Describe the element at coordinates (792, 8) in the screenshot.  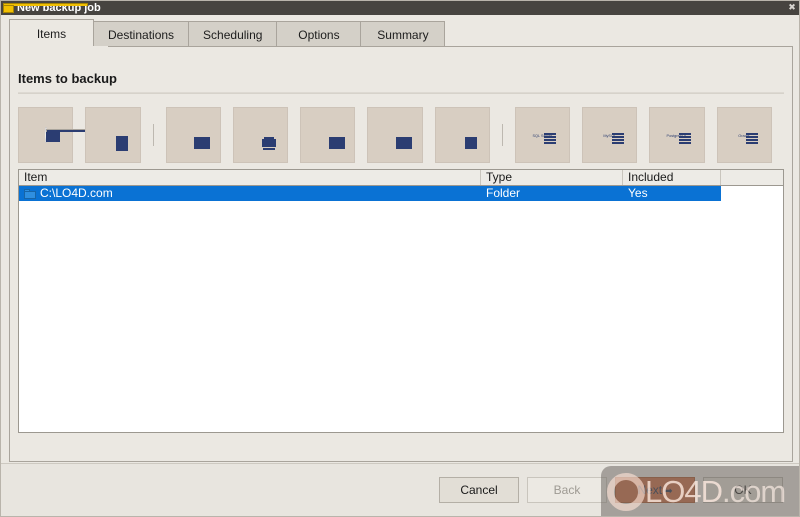
I see `close-icon: ✖` at that location.